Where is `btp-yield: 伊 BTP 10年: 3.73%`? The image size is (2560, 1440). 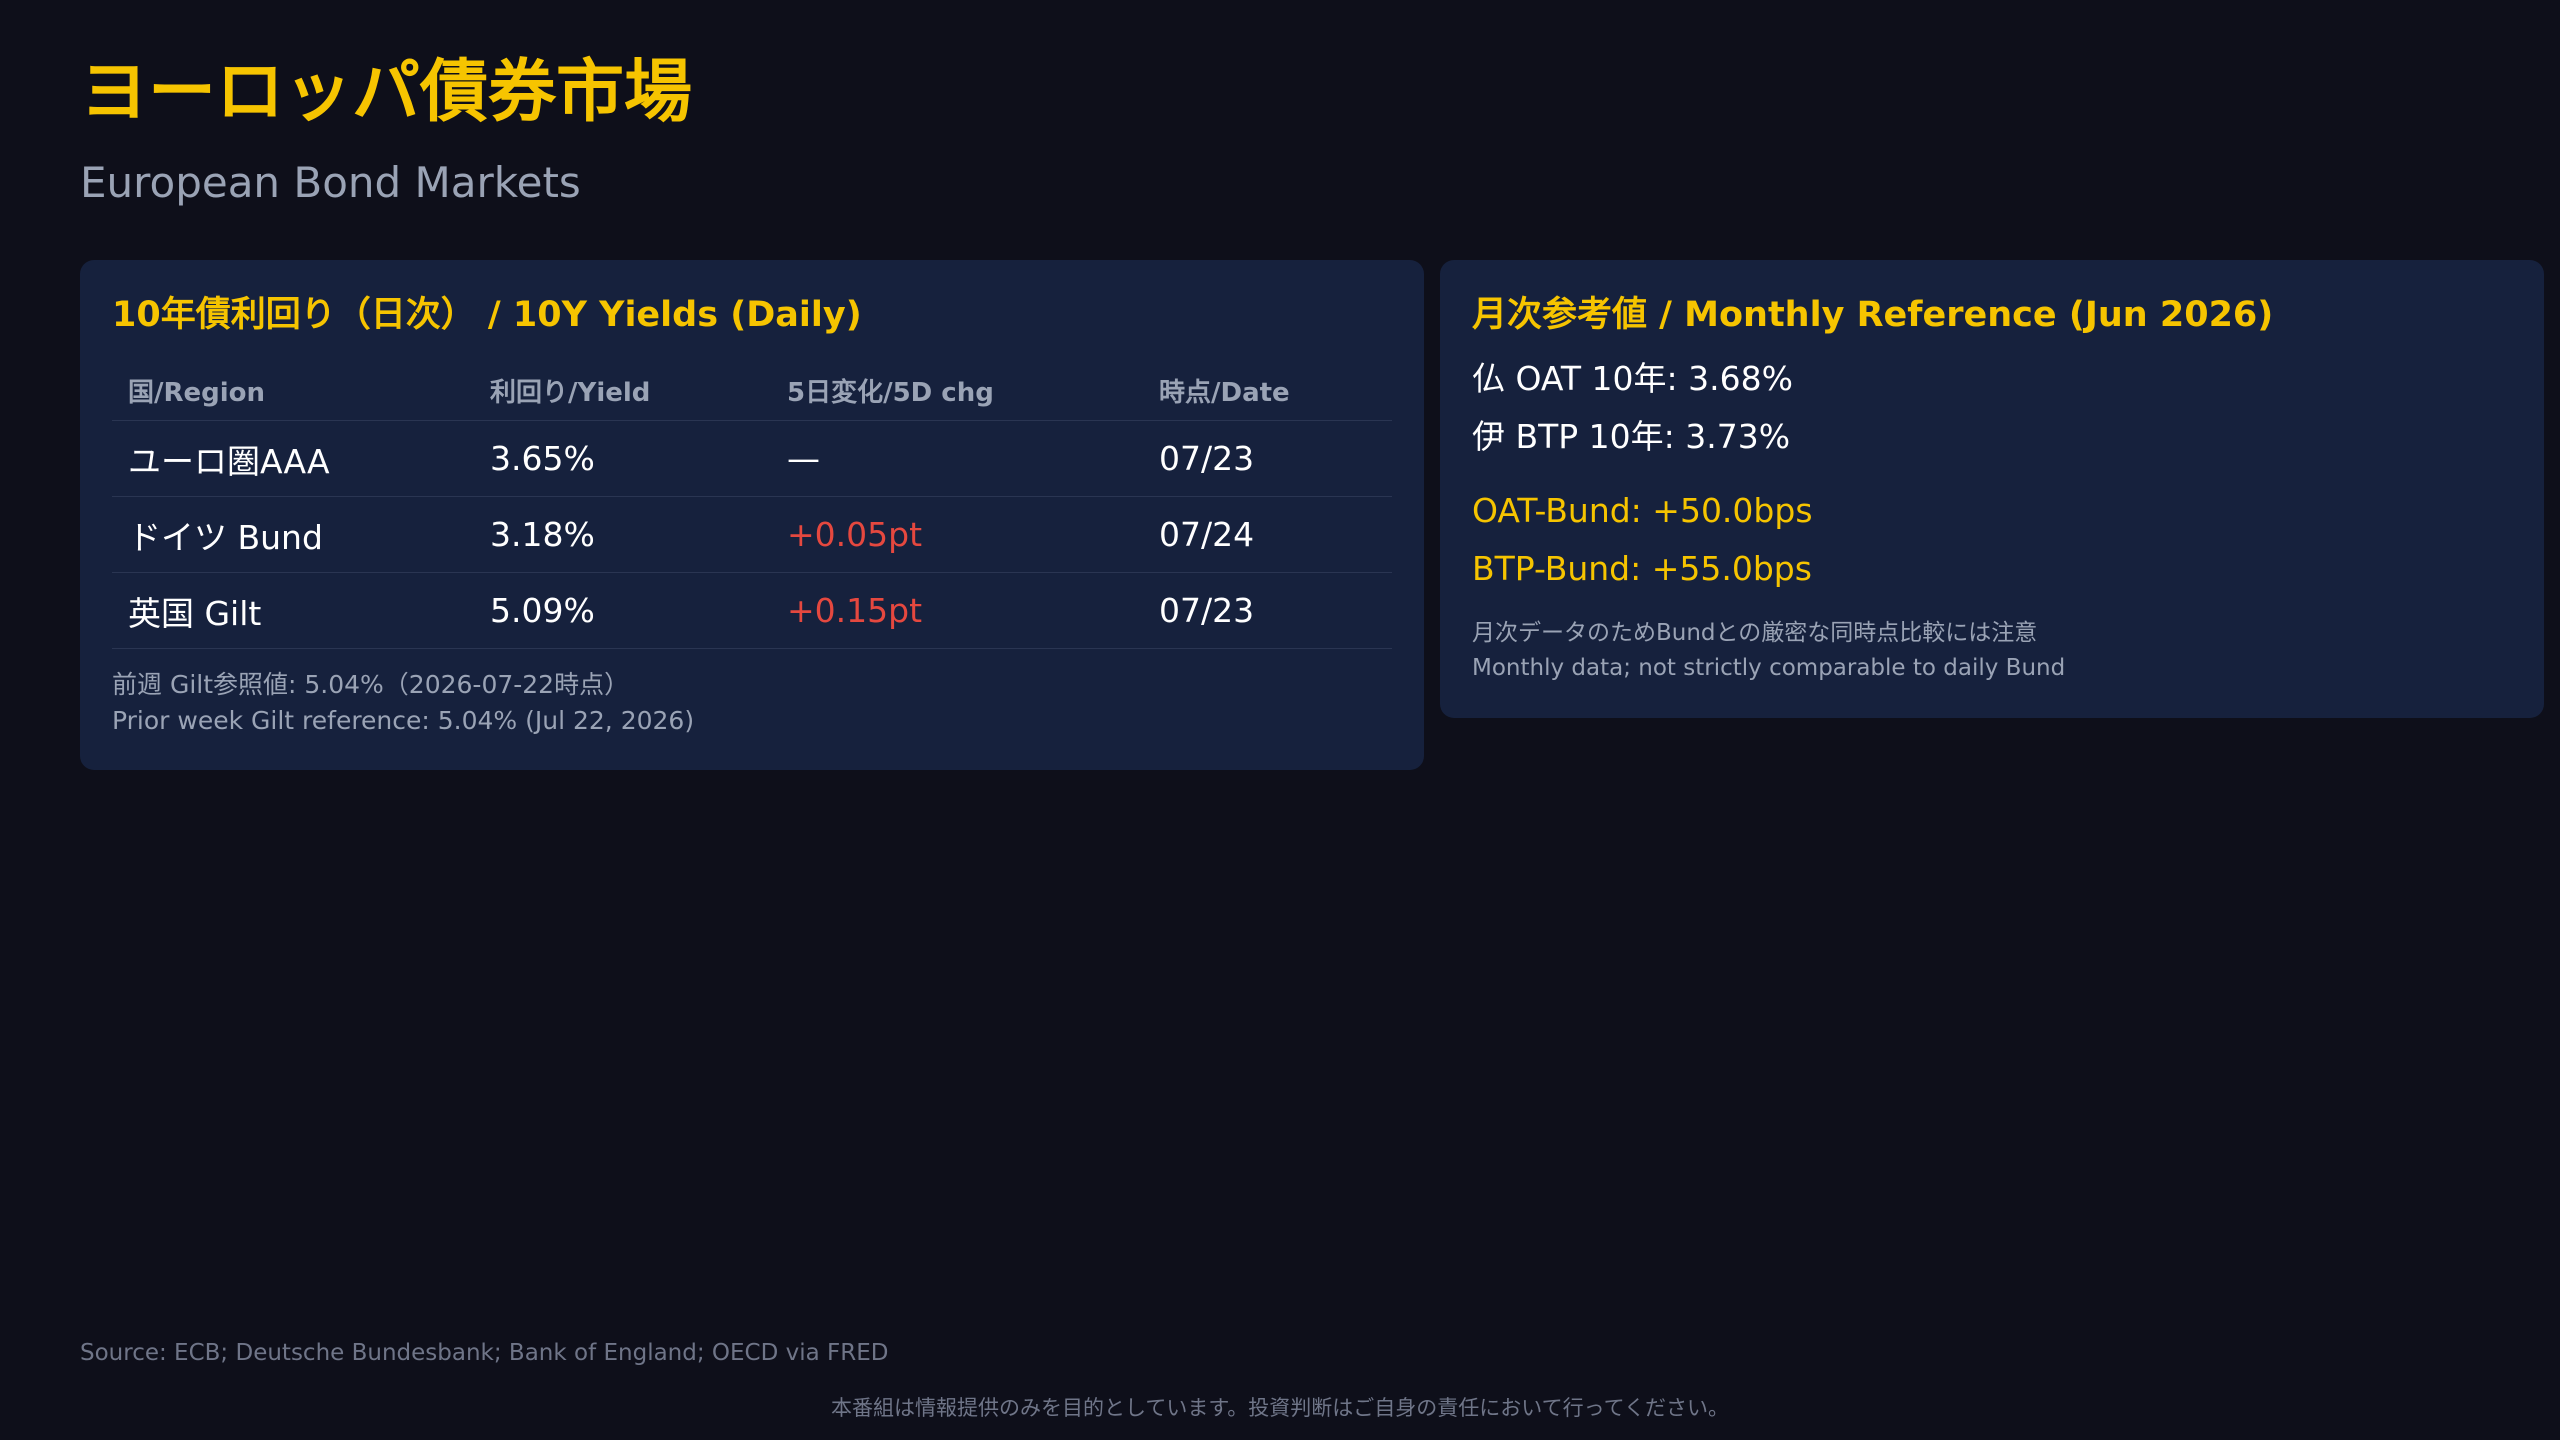 btp-yield: 伊 BTP 10年: 3.73% is located at coordinates (1631, 436).